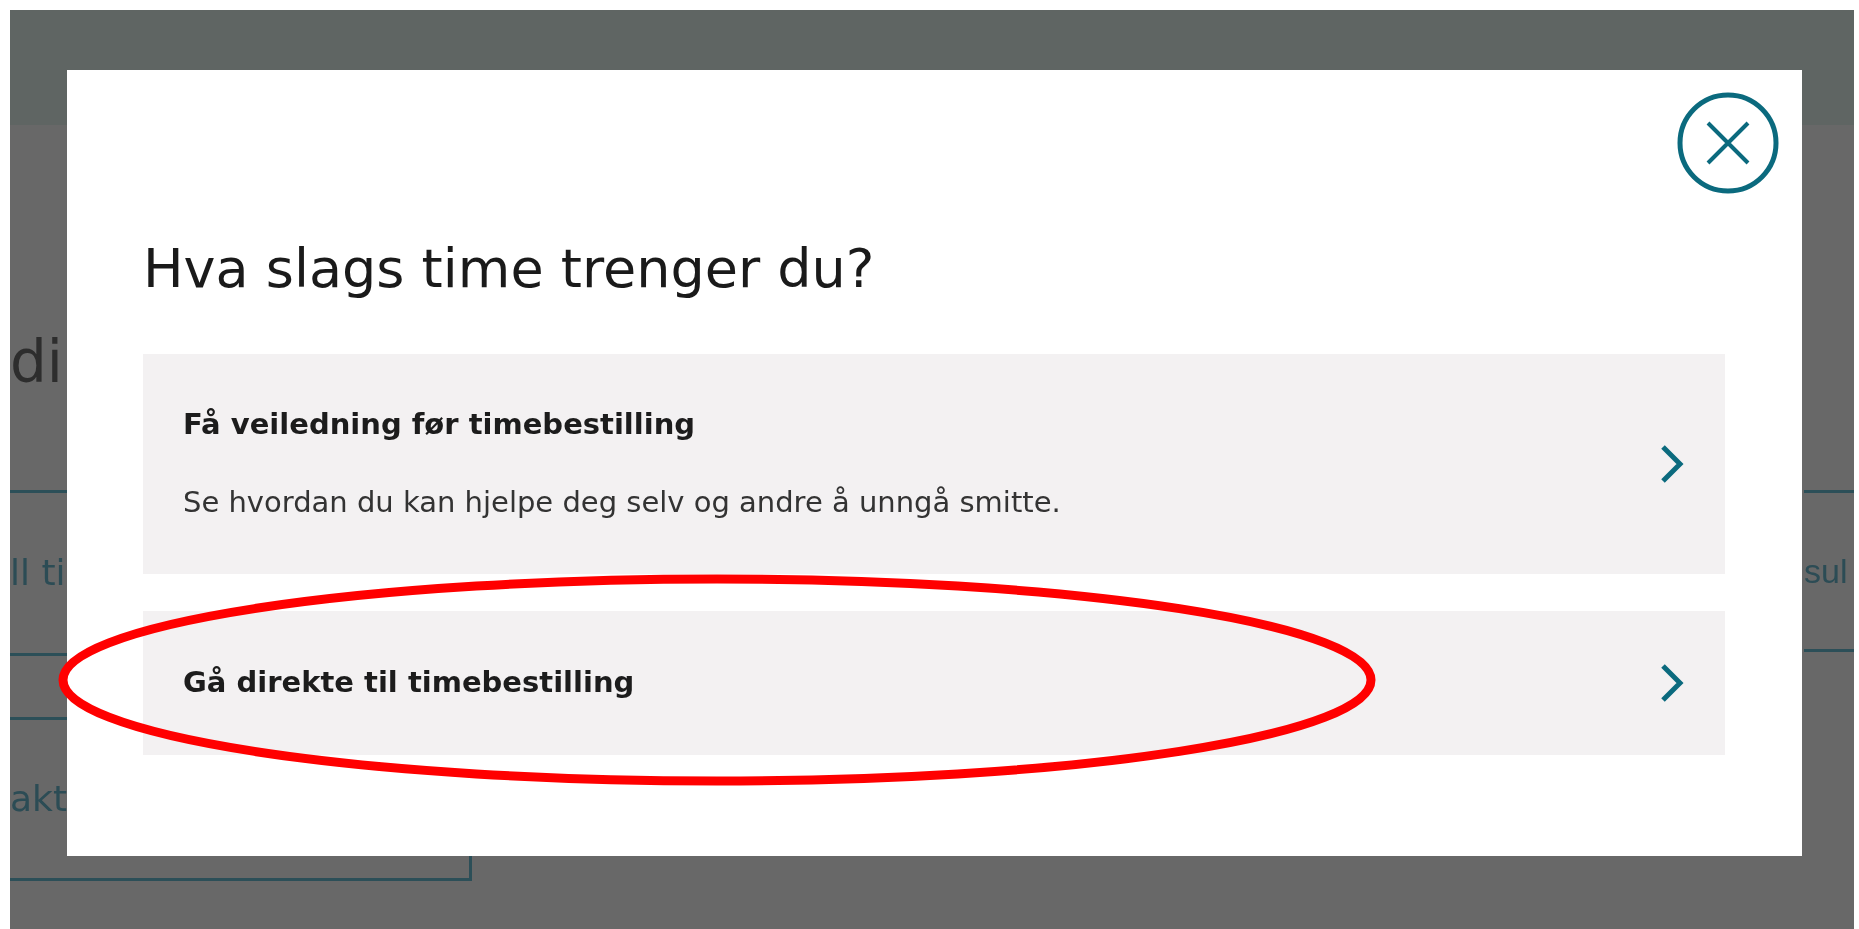 The height and width of the screenshot is (929, 1859). What do you see at coordinates (440, 425) in the screenshot?
I see `option-title: Få veiledning før timebestilling` at bounding box center [440, 425].